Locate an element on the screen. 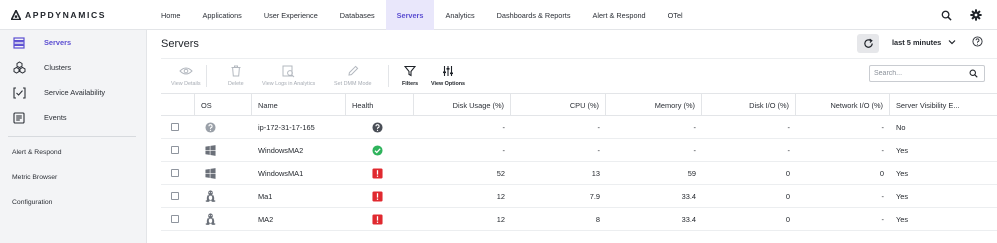 The width and height of the screenshot is (997, 243). column-header-disk-usage: Disk Usage (%) is located at coordinates (462, 105).